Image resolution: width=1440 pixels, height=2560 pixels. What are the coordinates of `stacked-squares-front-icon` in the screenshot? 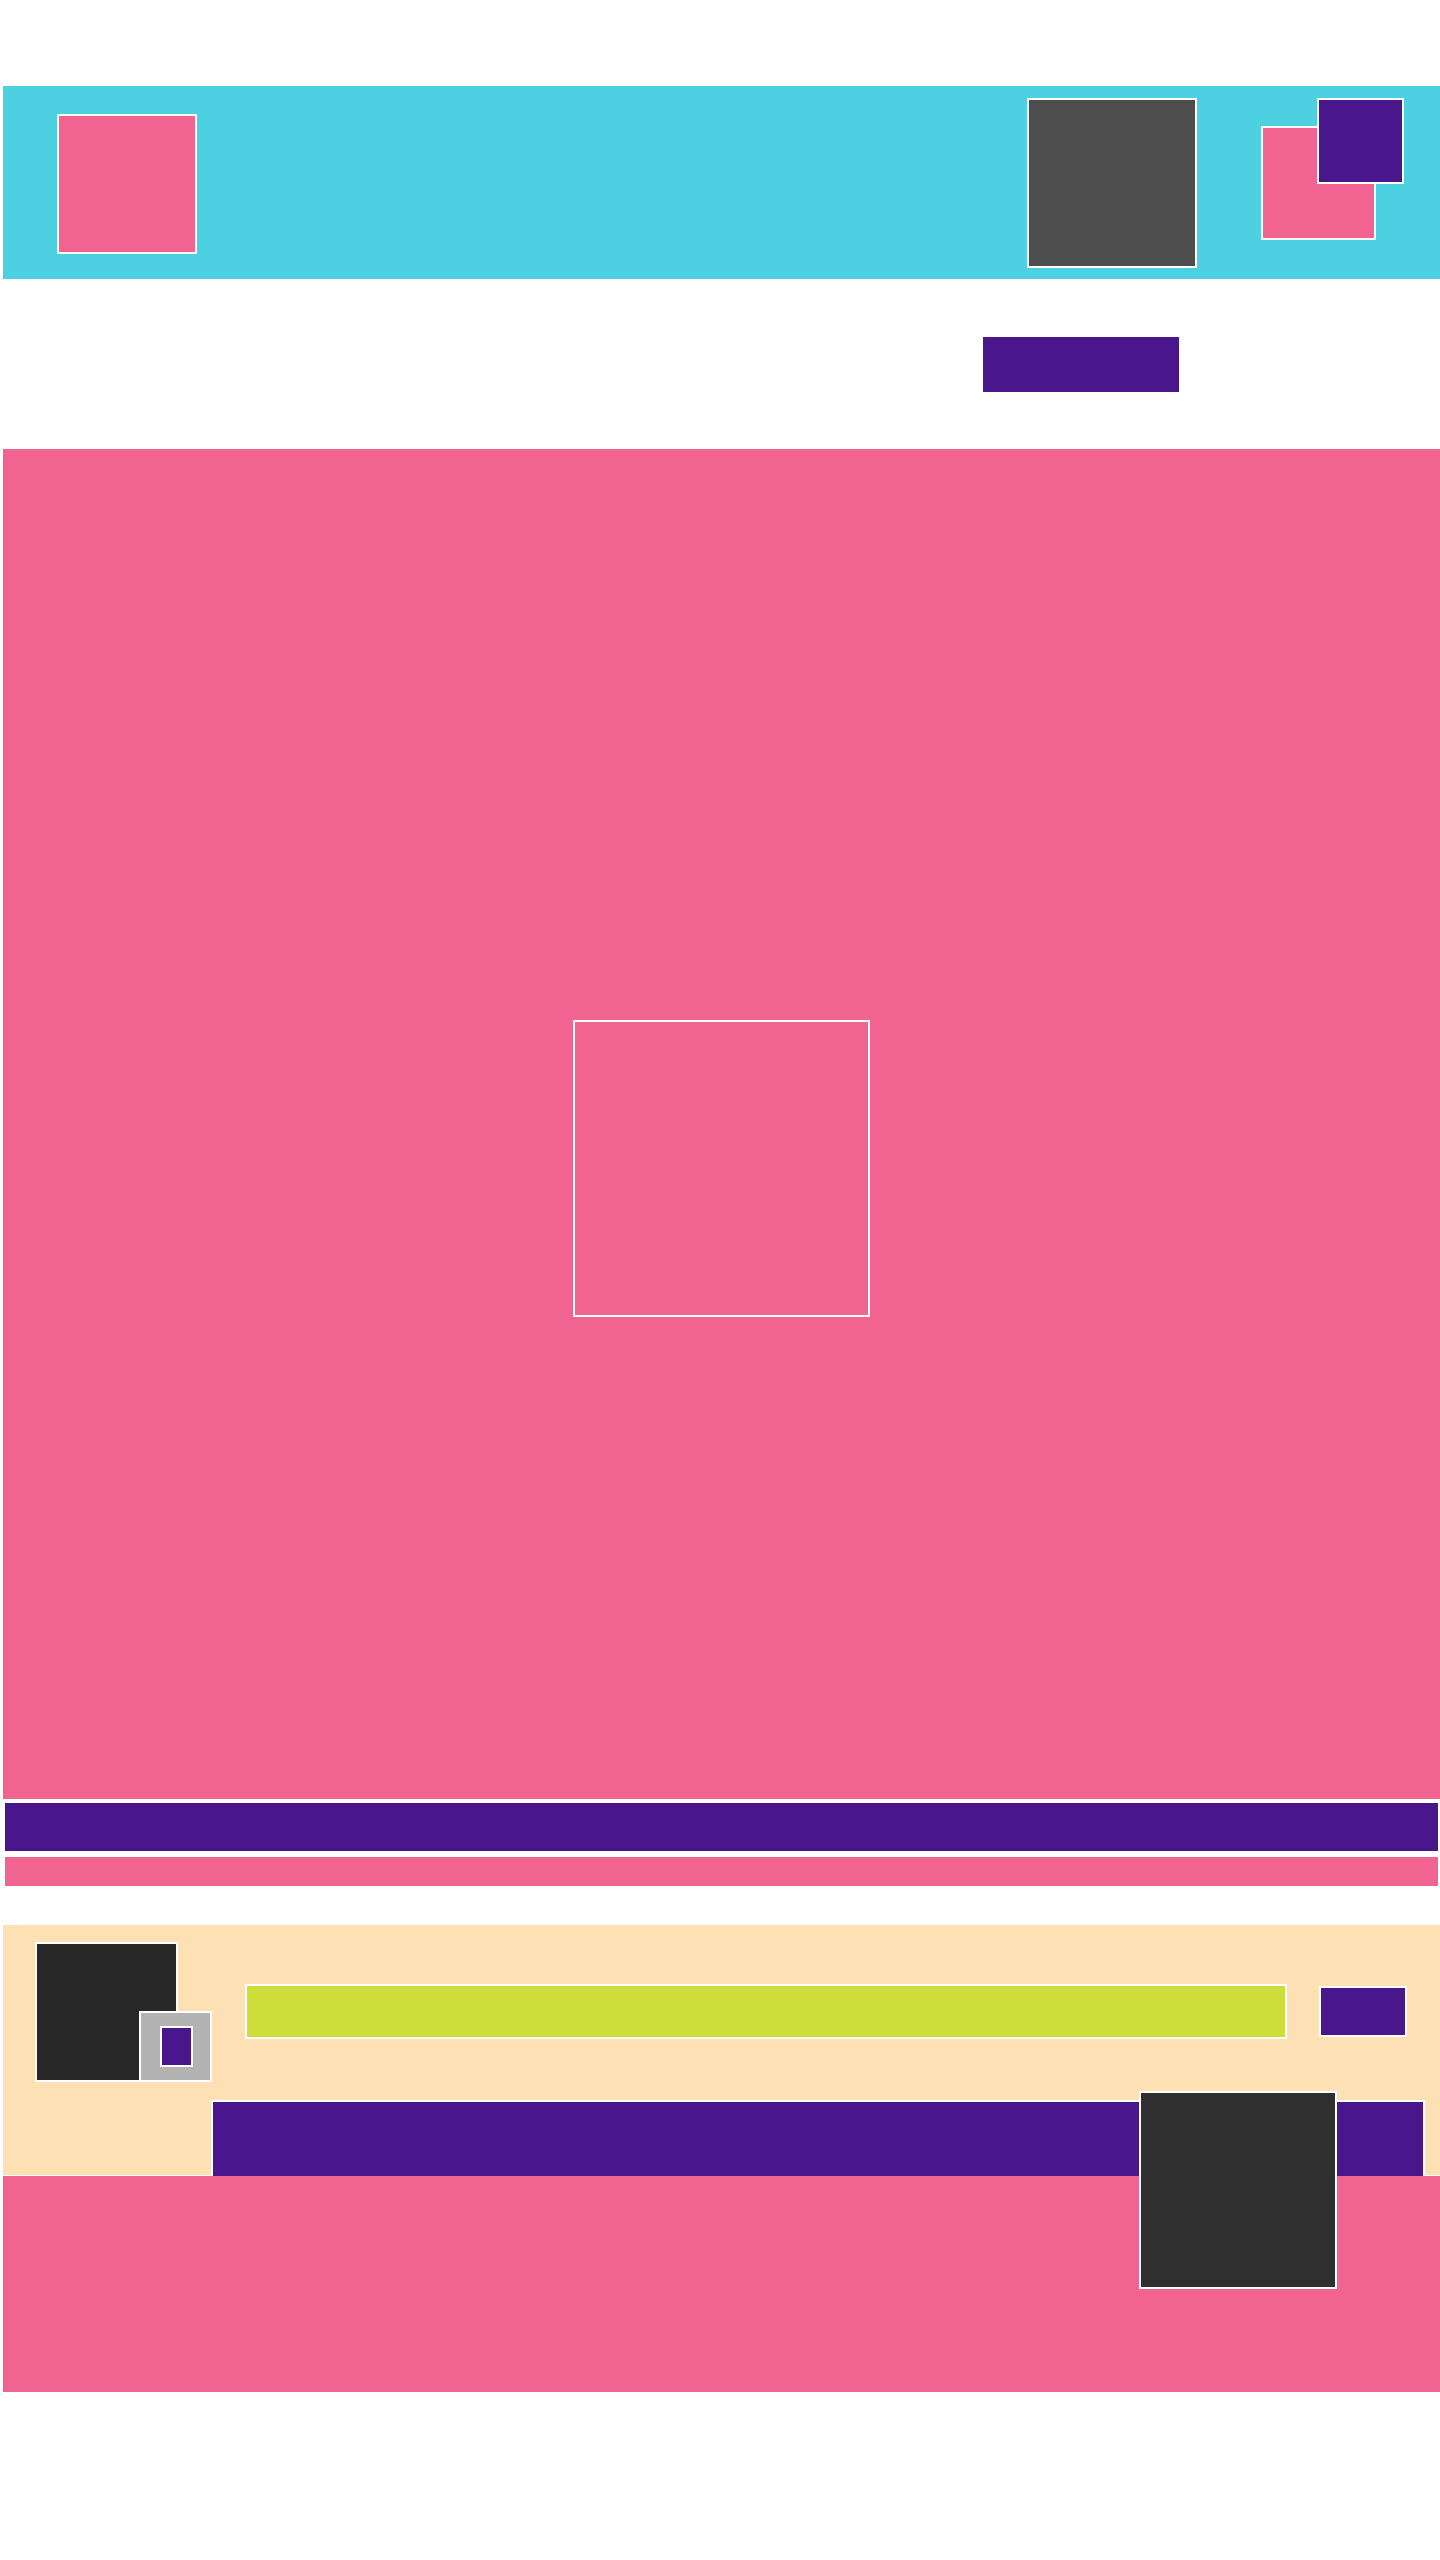 It's located at (1360, 141).